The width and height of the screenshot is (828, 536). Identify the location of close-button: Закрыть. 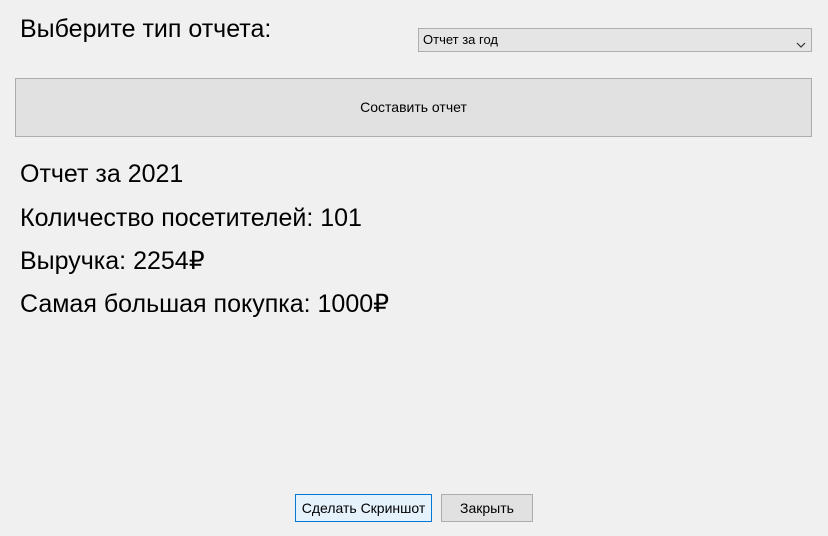
(487, 508).